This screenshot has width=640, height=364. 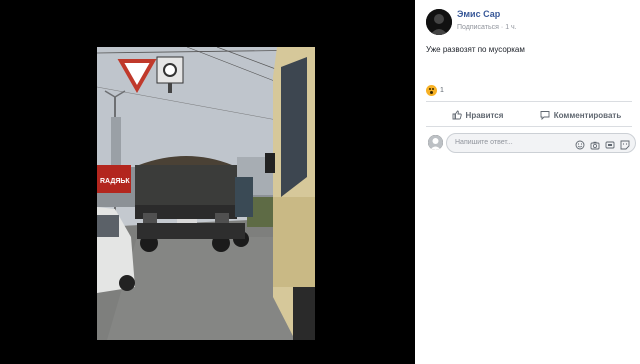 I want to click on author-name: Эмис Сар, so click(x=478, y=14).